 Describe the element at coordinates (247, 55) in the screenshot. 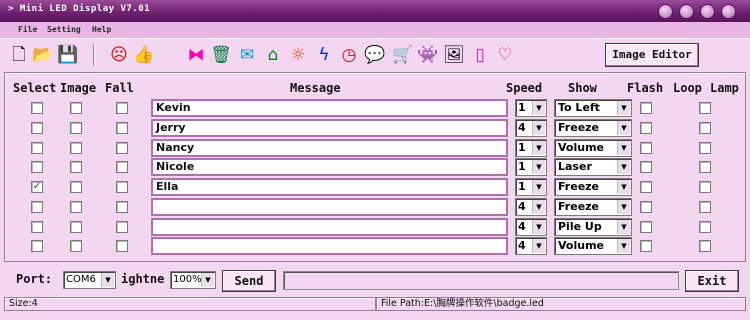

I see `envelope-icon: ✉` at that location.